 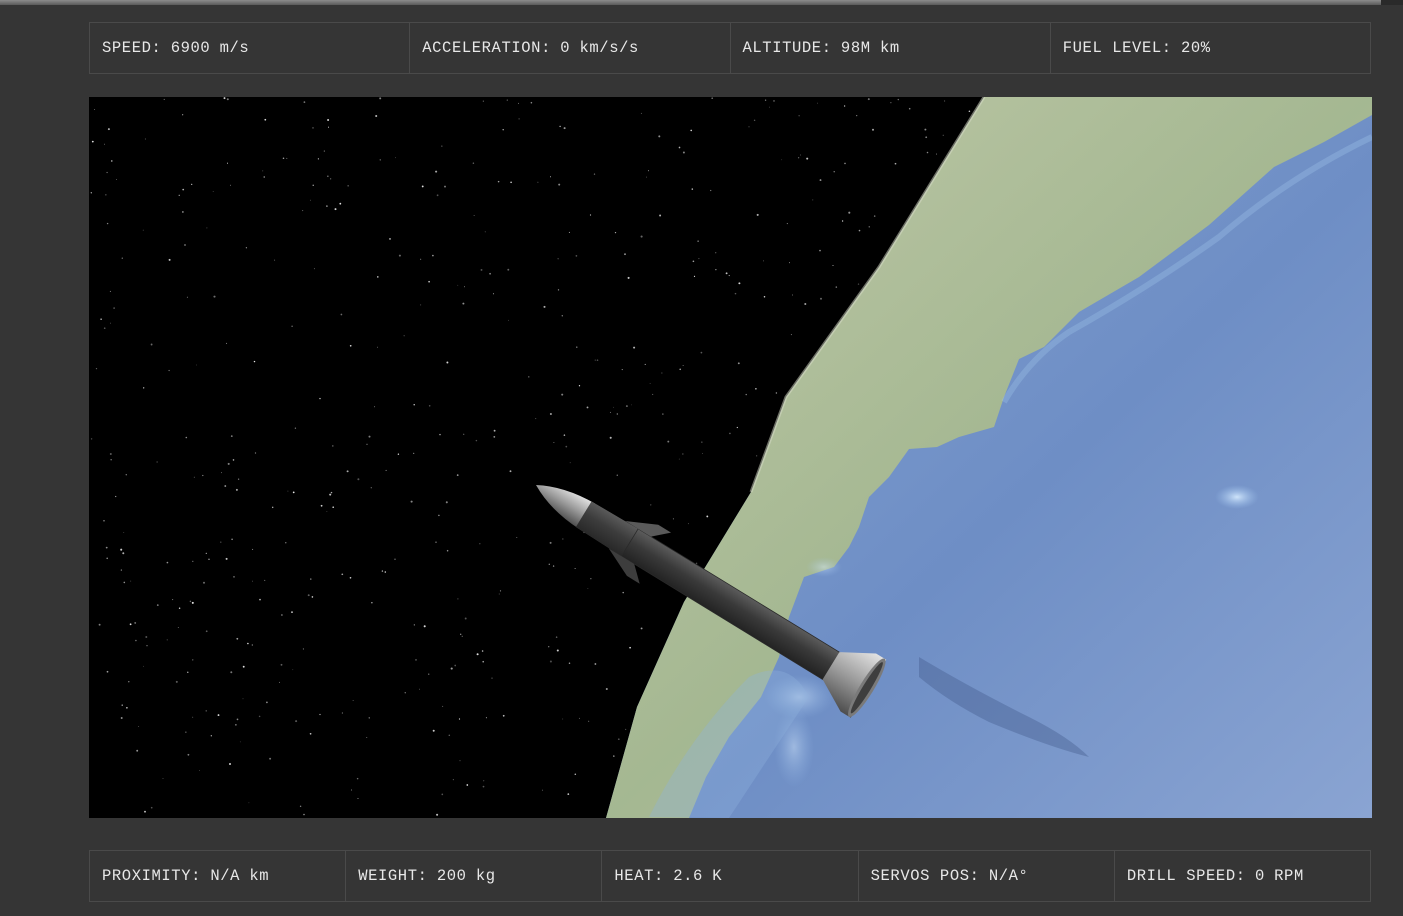 I want to click on weight-unit: kg, so click(x=485, y=876).